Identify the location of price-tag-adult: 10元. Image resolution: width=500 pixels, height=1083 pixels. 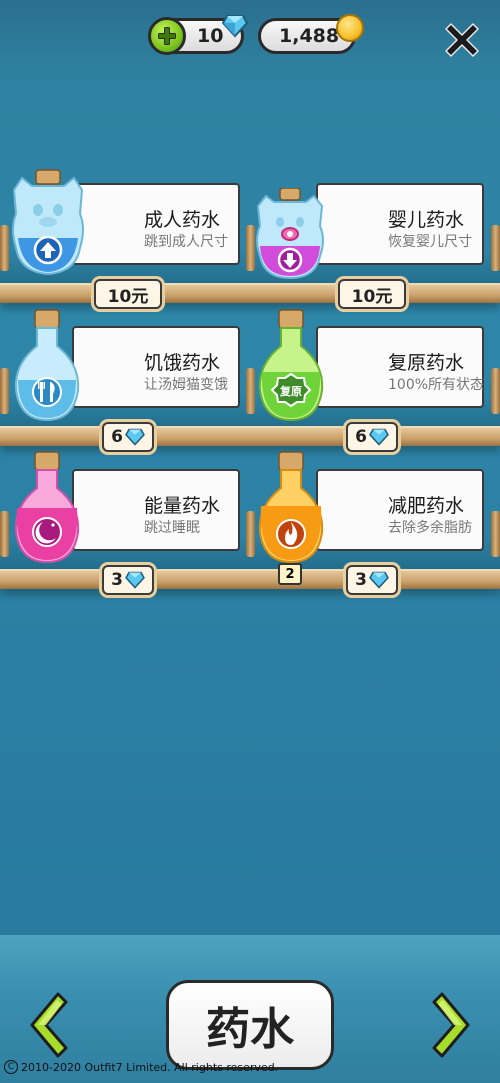
(128, 294).